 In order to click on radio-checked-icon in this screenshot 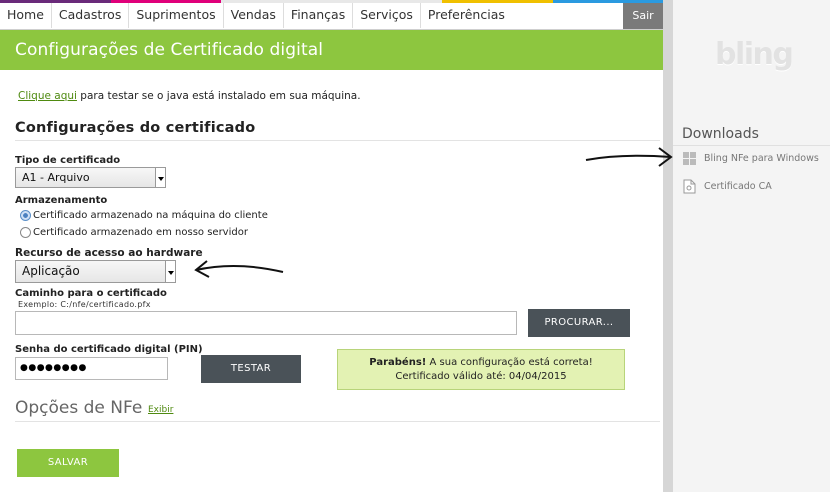, I will do `click(25, 215)`.